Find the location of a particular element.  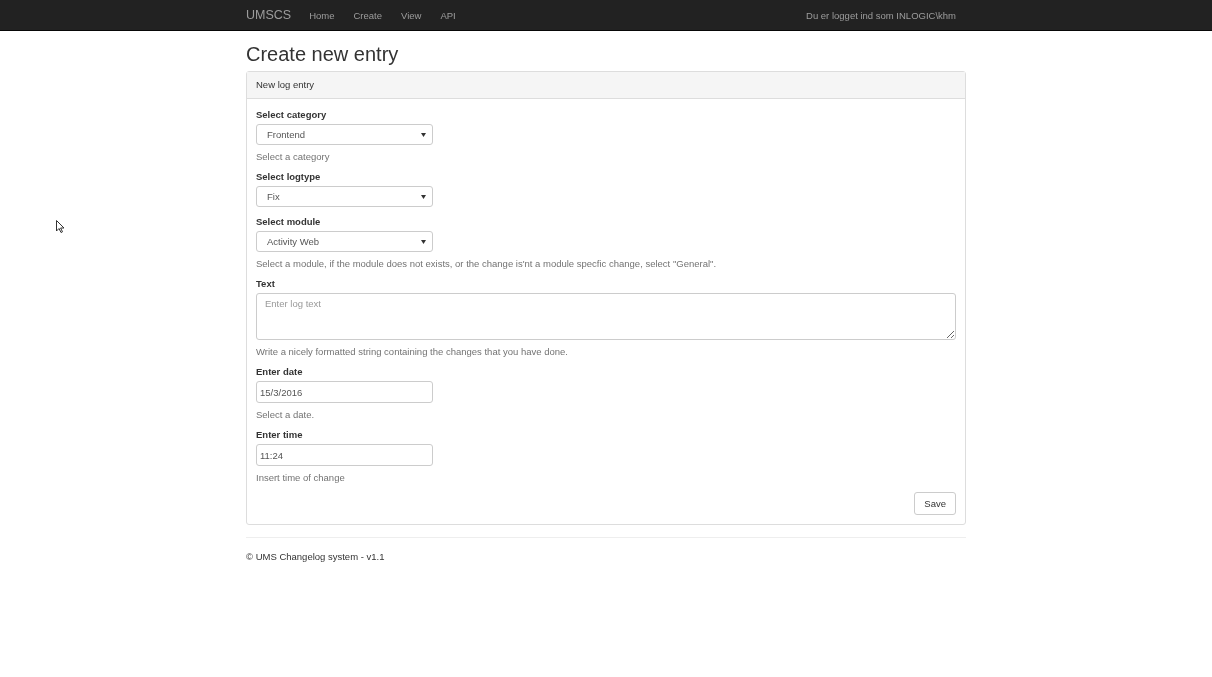

field-label: Select module is located at coordinates (289, 221).